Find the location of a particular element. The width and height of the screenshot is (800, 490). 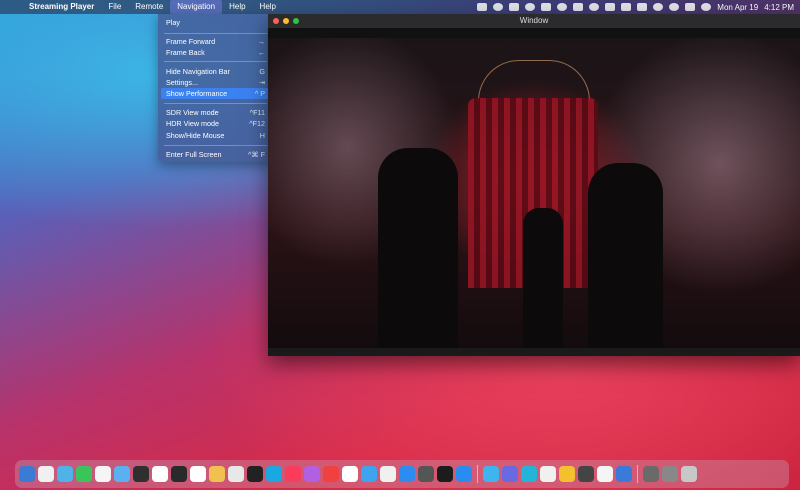

siri-icon is located at coordinates (706, 7).